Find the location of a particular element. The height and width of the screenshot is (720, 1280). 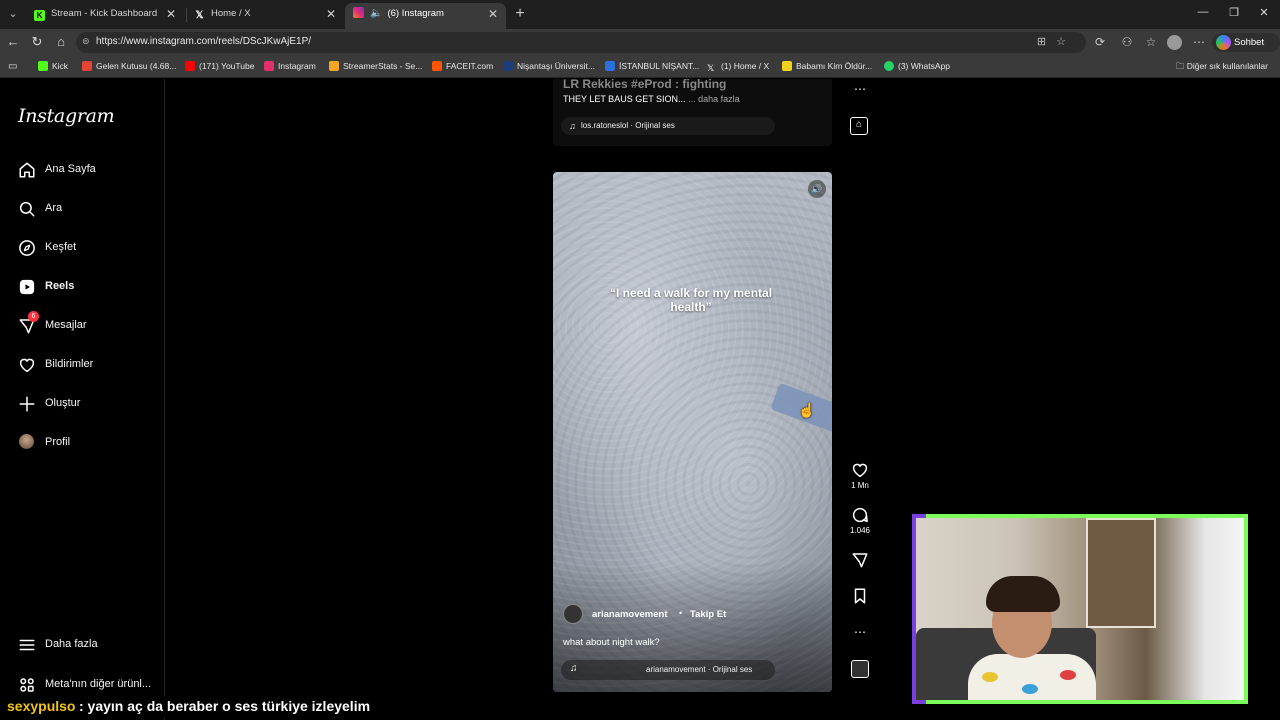

whatsapp-icon is located at coordinates (889, 66).